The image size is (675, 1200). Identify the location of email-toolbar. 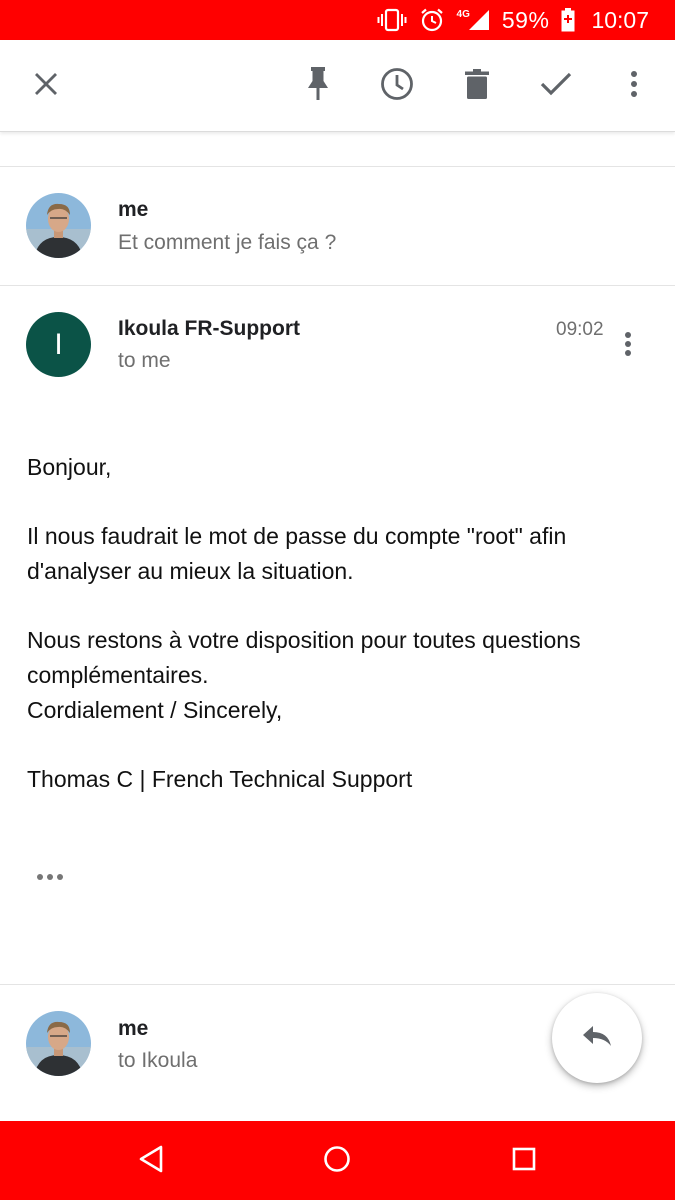
(337, 86).